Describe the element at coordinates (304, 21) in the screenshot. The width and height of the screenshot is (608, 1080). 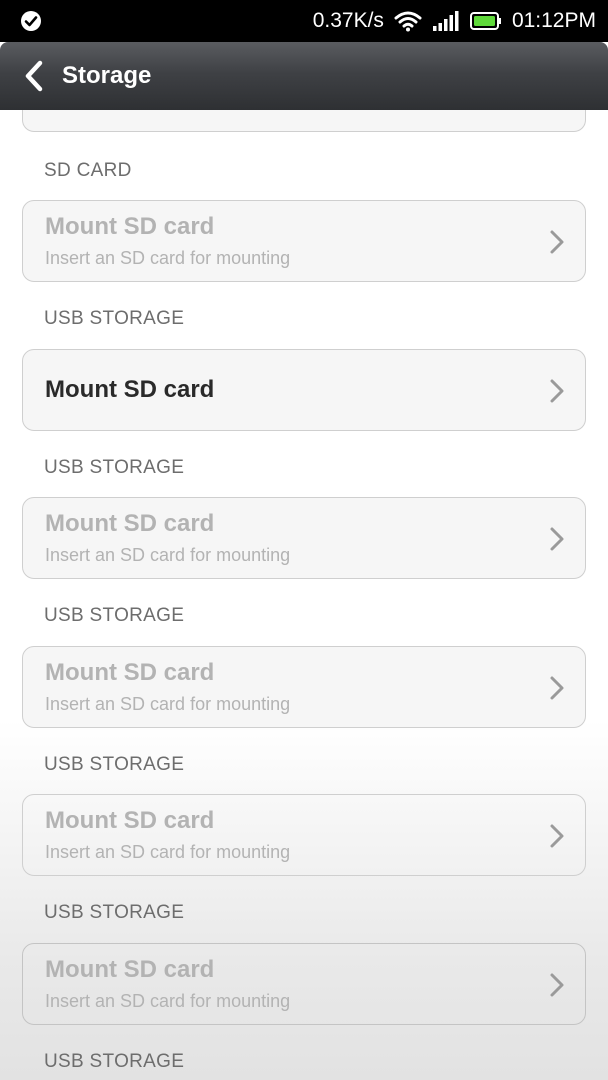
I see `status-bar: 0.37K/s 01:12PM` at that location.